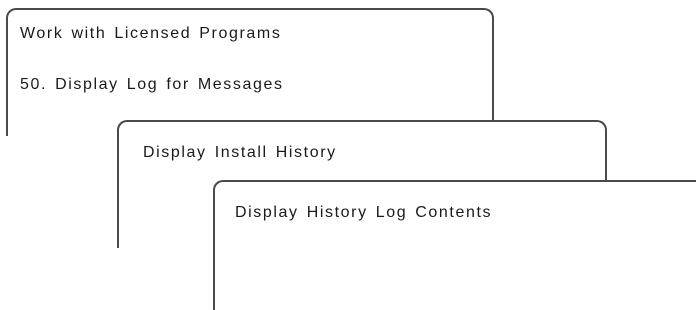 The width and height of the screenshot is (696, 310). What do you see at coordinates (152, 84) in the screenshot?
I see `menu-option-display-log: 50. Display Log for Messages` at bounding box center [152, 84].